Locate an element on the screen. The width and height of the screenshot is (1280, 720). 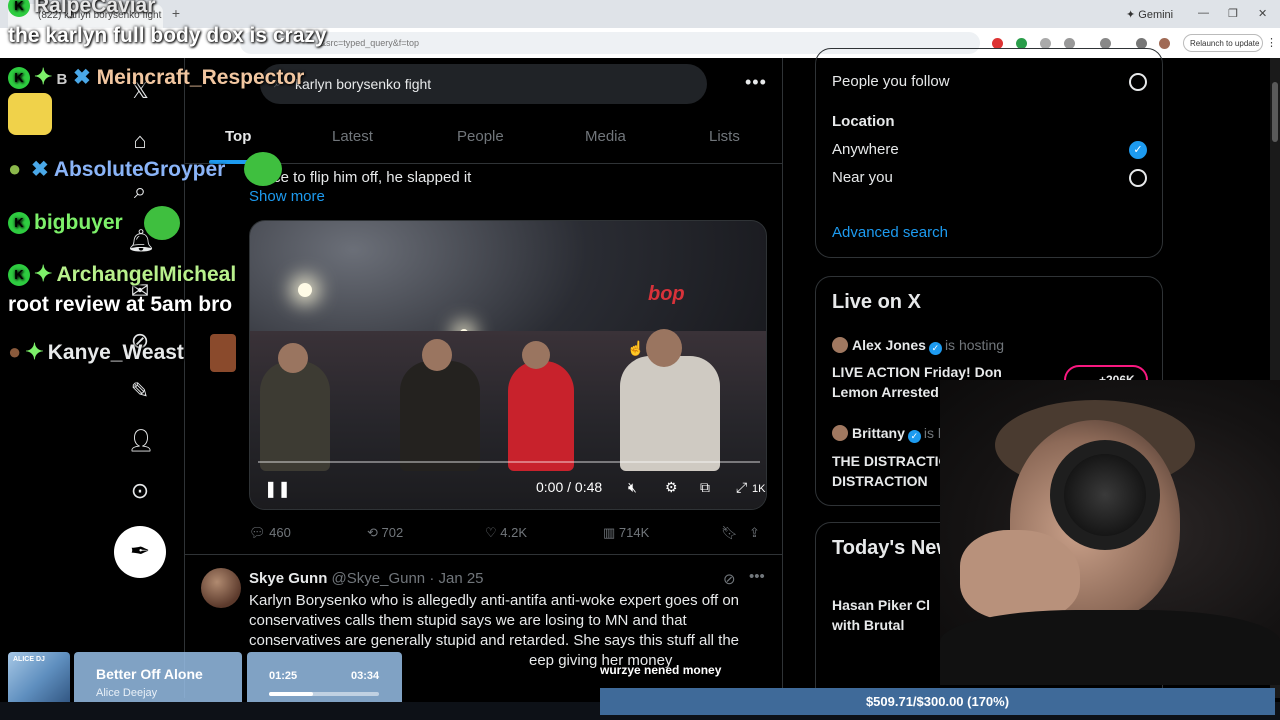
elapsed-time: 01:25 is located at coordinates (283, 676).